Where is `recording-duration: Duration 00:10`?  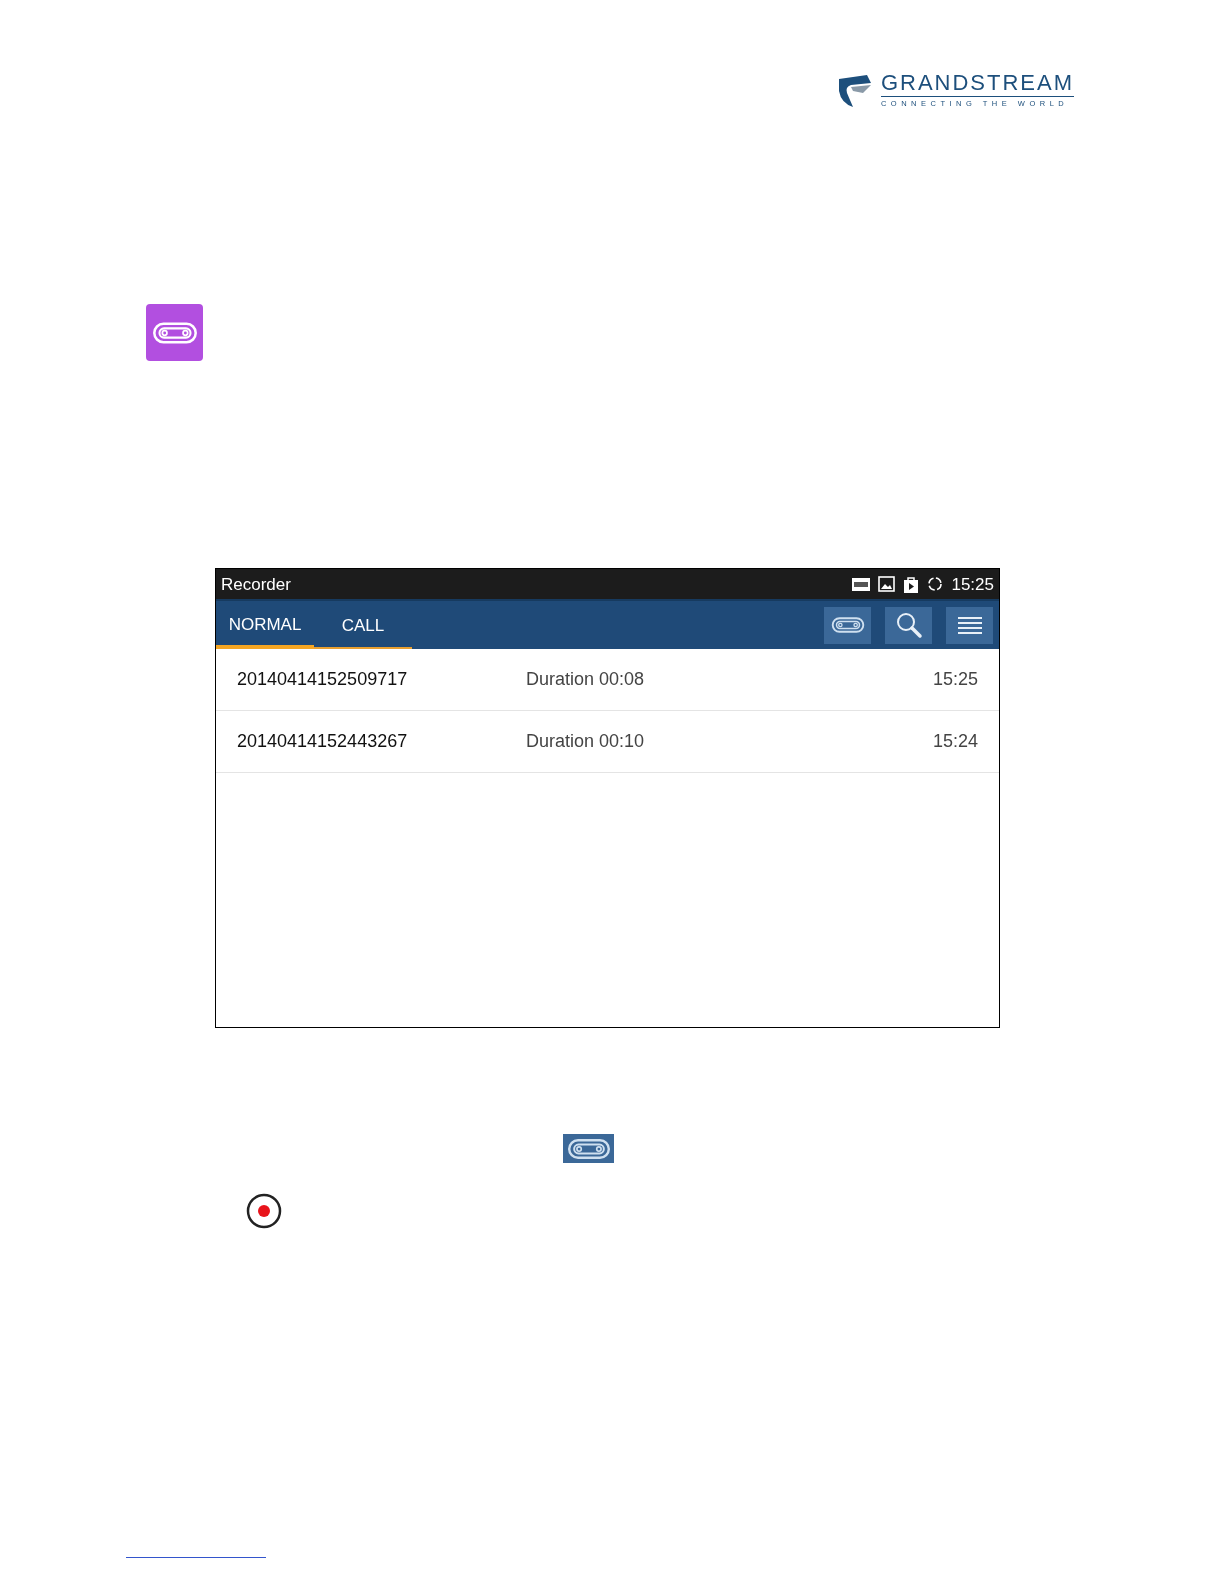
recording-duration: Duration 00:10 is located at coordinates (586, 742).